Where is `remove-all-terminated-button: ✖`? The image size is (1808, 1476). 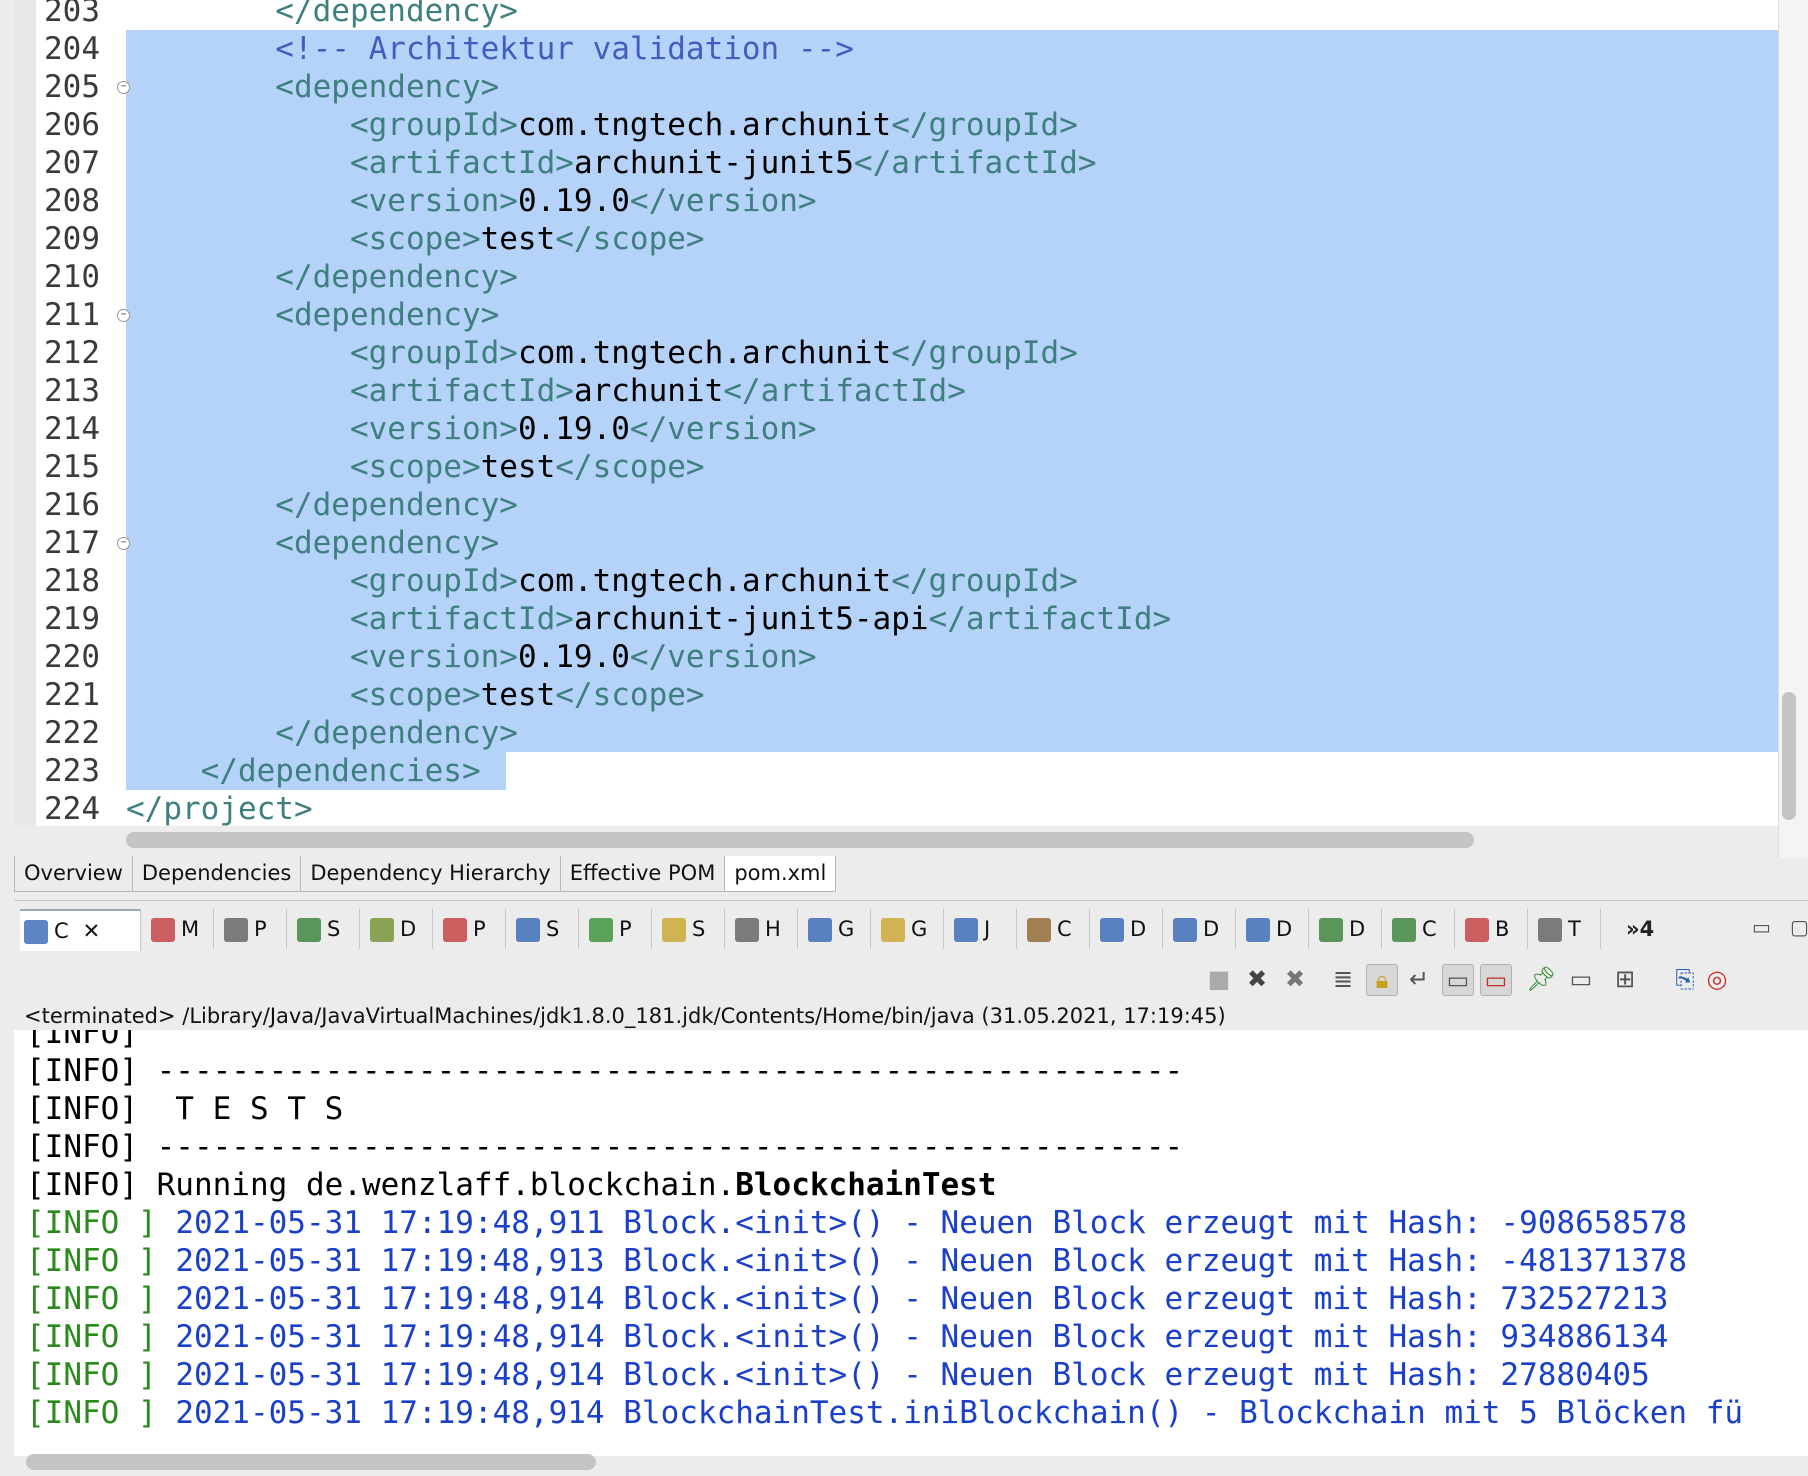 remove-all-terminated-button: ✖ is located at coordinates (1295, 979).